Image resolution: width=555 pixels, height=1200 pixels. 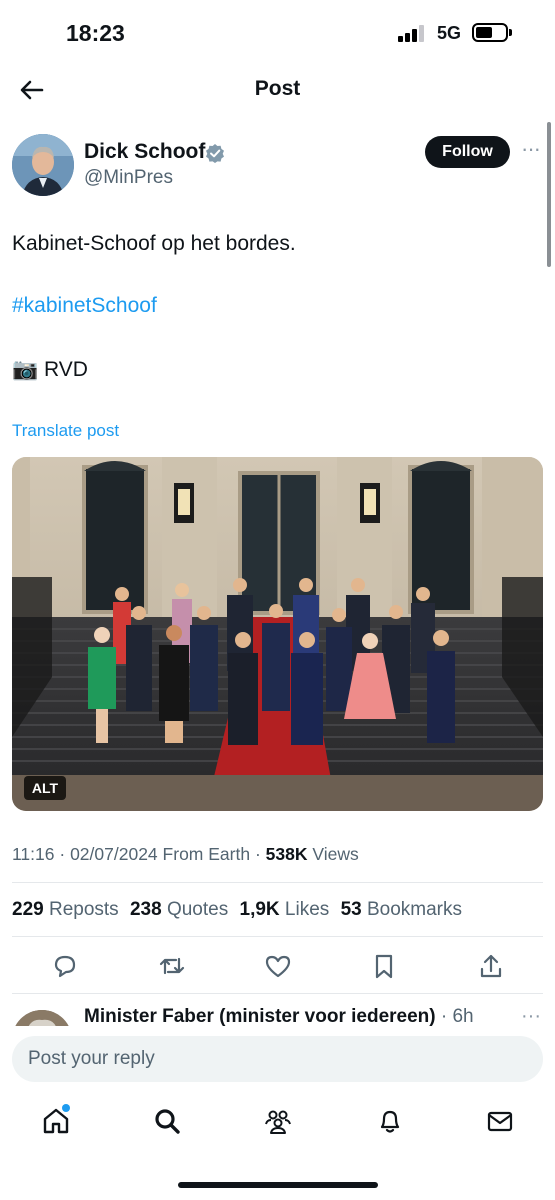 What do you see at coordinates (260, 1016) in the screenshot?
I see `reply-author-name: Minister Faber (minister voor iedereen)` at bounding box center [260, 1016].